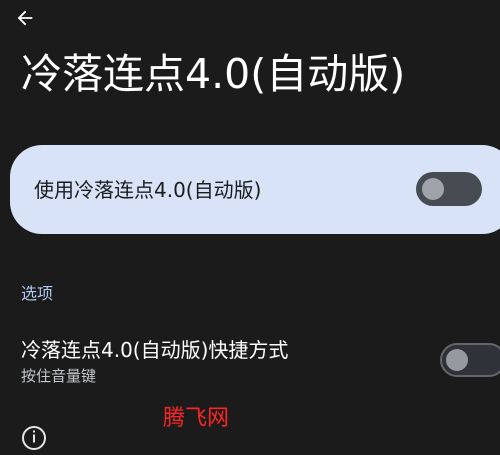  What do you see at coordinates (470, 360) in the screenshot?
I see `shortcut-toggle-switch` at bounding box center [470, 360].